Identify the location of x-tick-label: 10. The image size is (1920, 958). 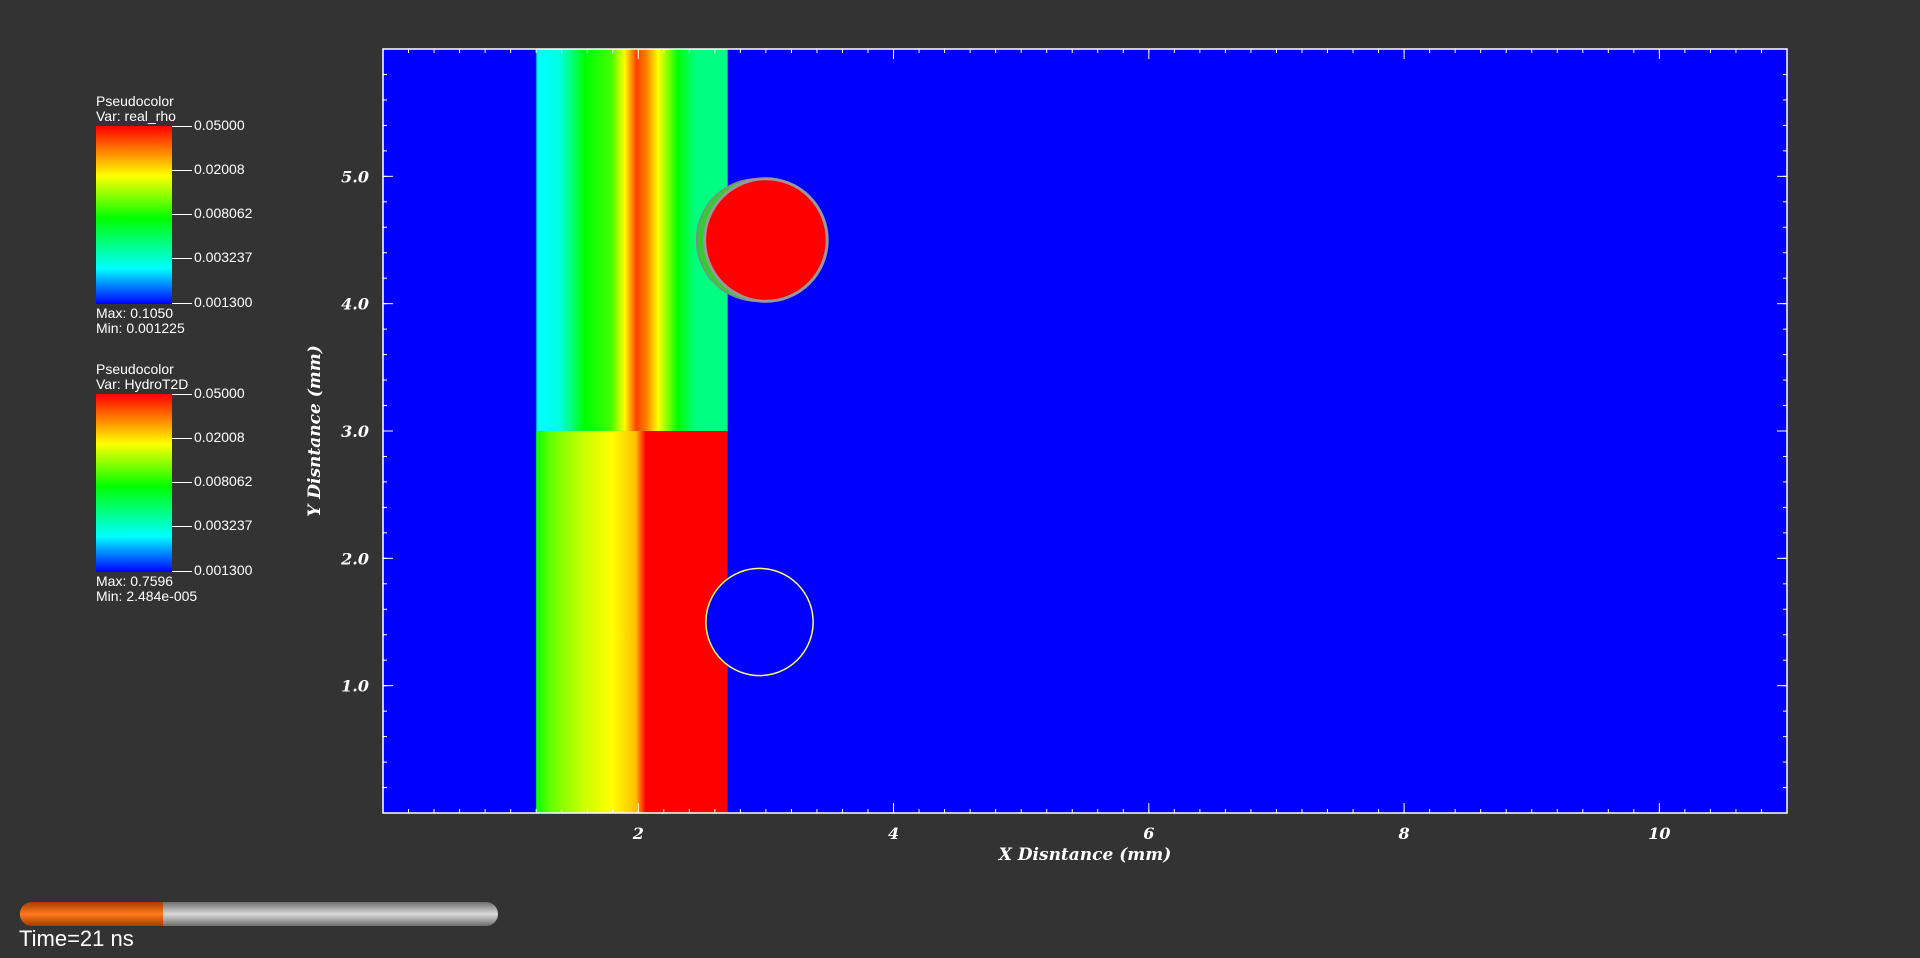
(1659, 833).